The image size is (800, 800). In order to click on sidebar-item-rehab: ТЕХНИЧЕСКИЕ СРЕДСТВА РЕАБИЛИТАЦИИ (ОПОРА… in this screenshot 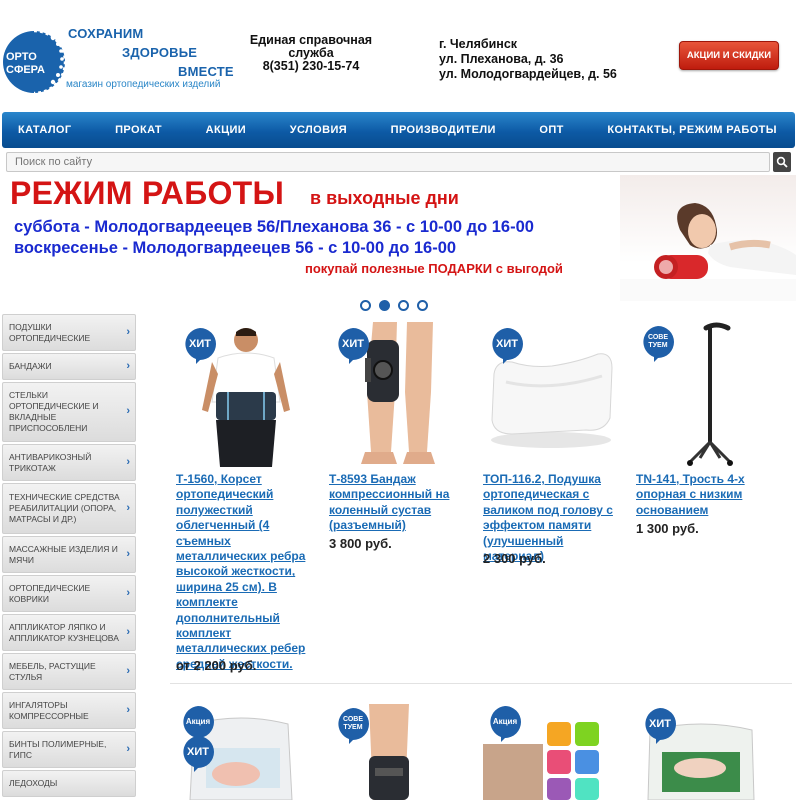, I will do `click(69, 508)`.